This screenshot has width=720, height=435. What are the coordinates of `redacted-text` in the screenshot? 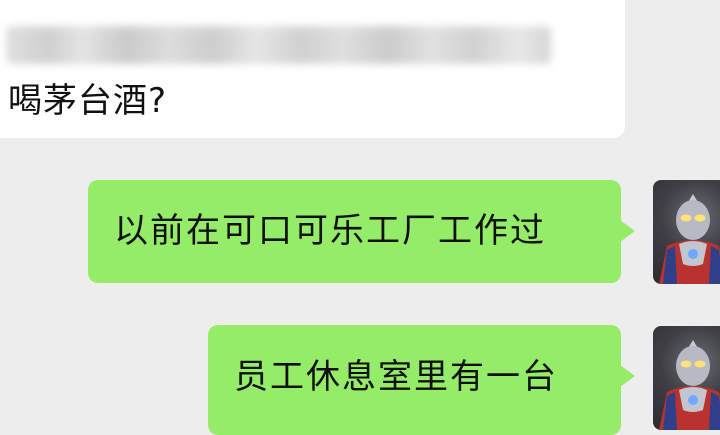 It's located at (278, 45).